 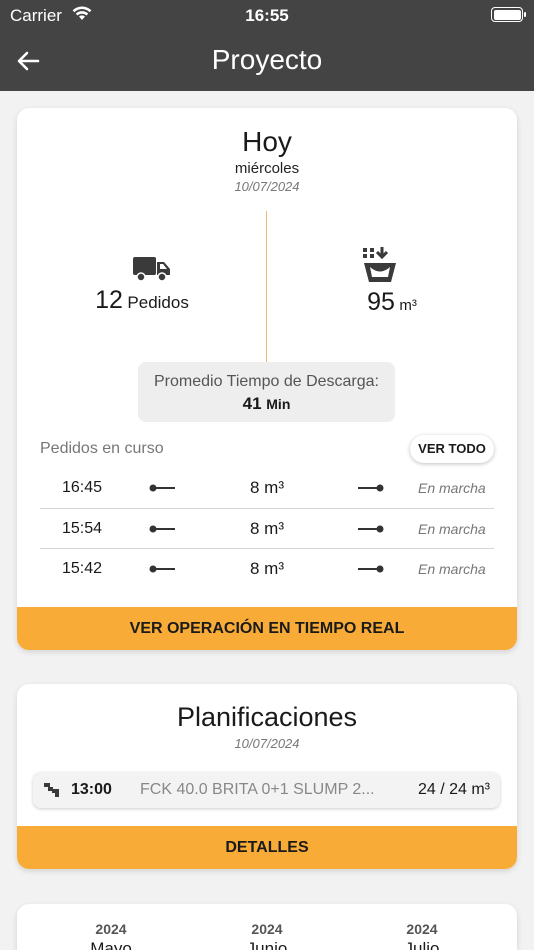 I want to click on order-time: 16:45, so click(x=82, y=487).